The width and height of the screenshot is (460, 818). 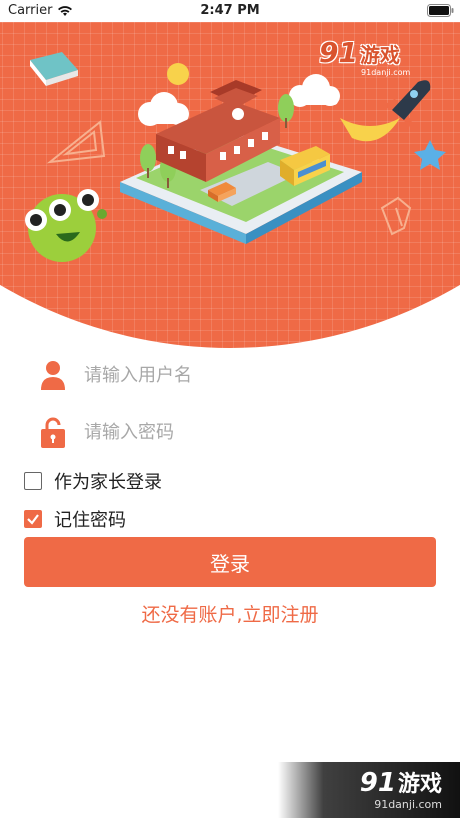 I want to click on battery-icon, so click(x=440, y=12).